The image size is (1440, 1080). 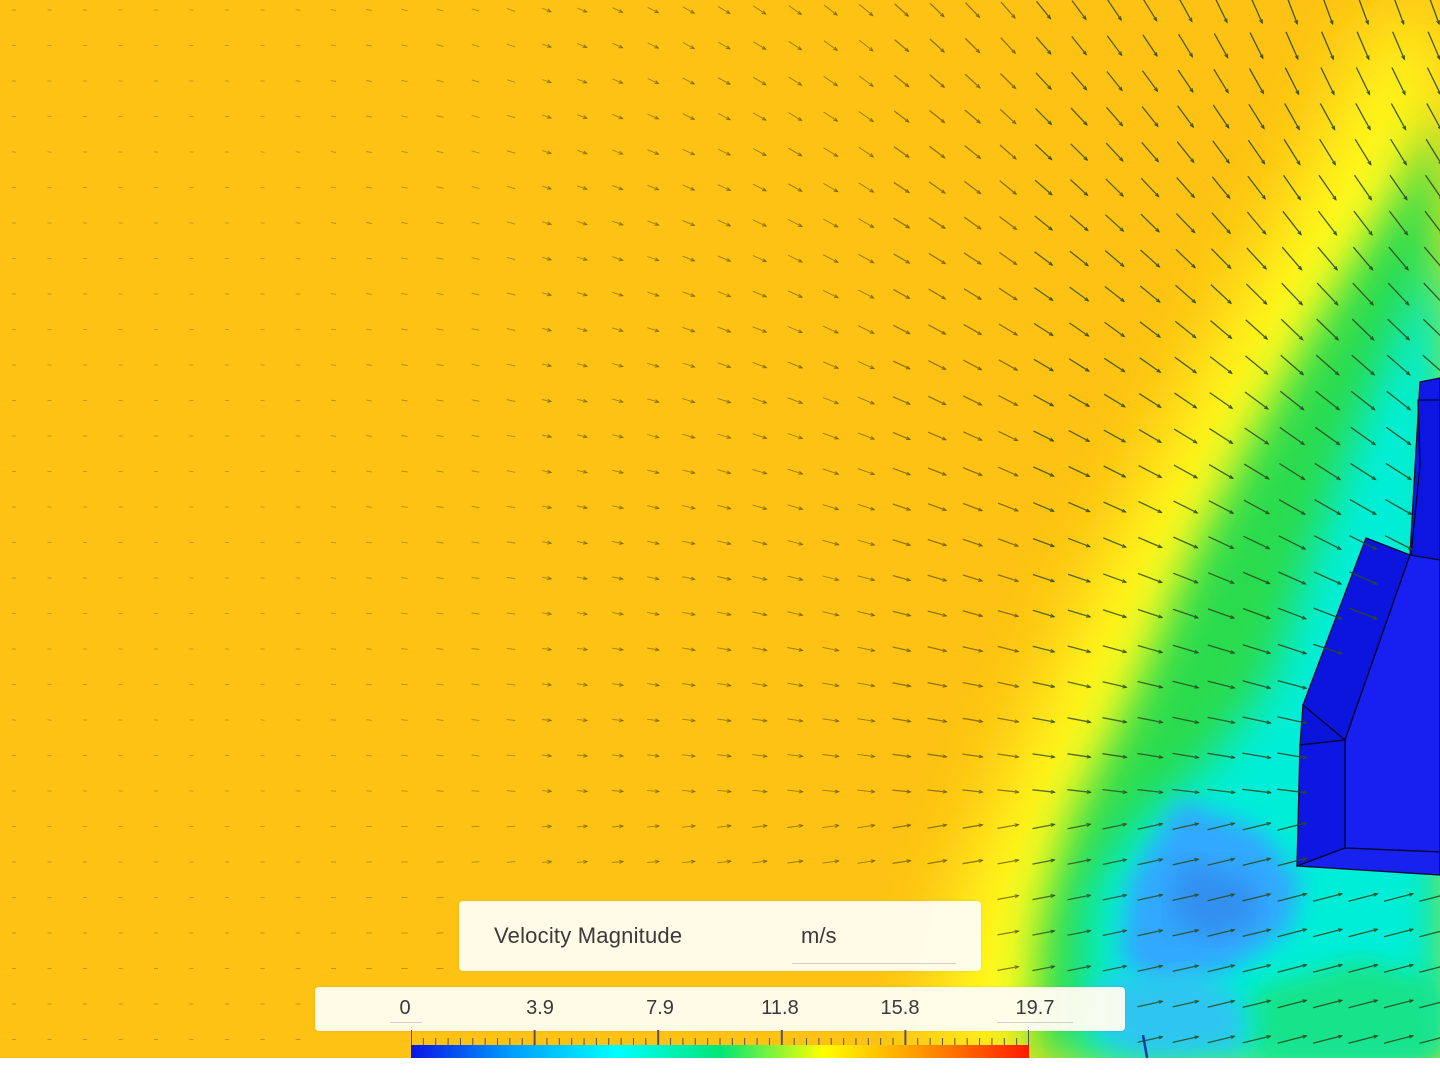 What do you see at coordinates (780, 1008) in the screenshot?
I see `tick-label-3: 11.8` at bounding box center [780, 1008].